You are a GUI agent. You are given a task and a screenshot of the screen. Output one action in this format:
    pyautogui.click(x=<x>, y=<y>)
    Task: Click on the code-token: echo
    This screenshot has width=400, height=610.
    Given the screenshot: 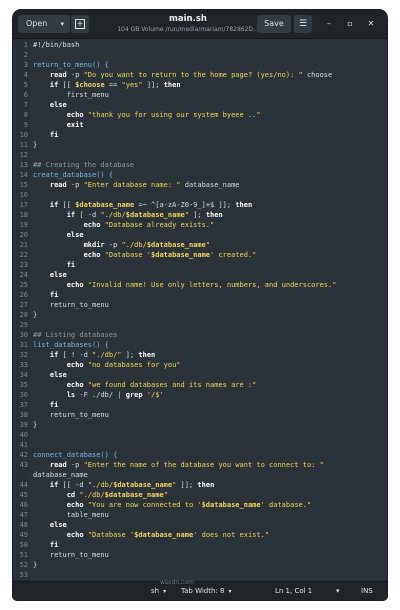 What is the action you would take?
    pyautogui.click(x=67, y=225)
    